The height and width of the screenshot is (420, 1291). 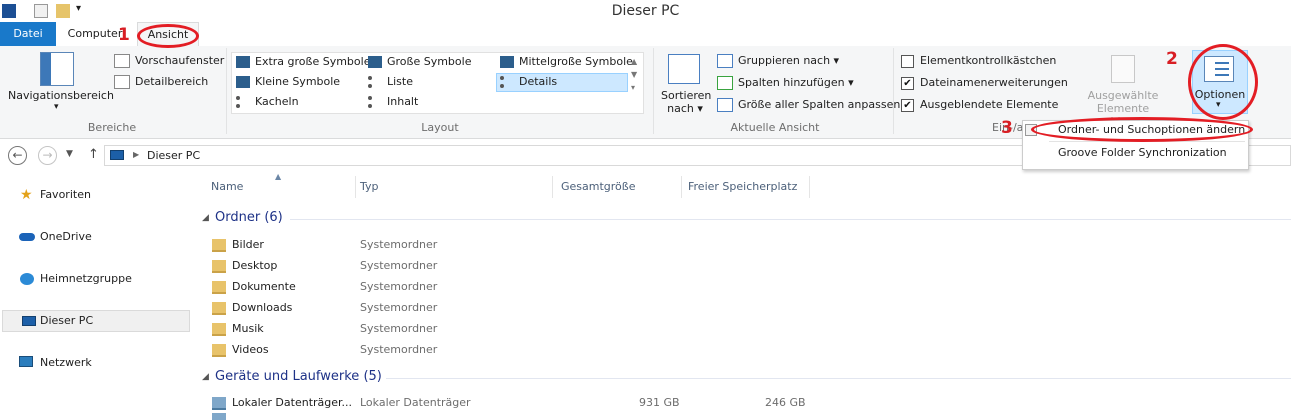 What do you see at coordinates (173, 155) in the screenshot?
I see `breadcrumb-dieser-pc: Dieser PC` at bounding box center [173, 155].